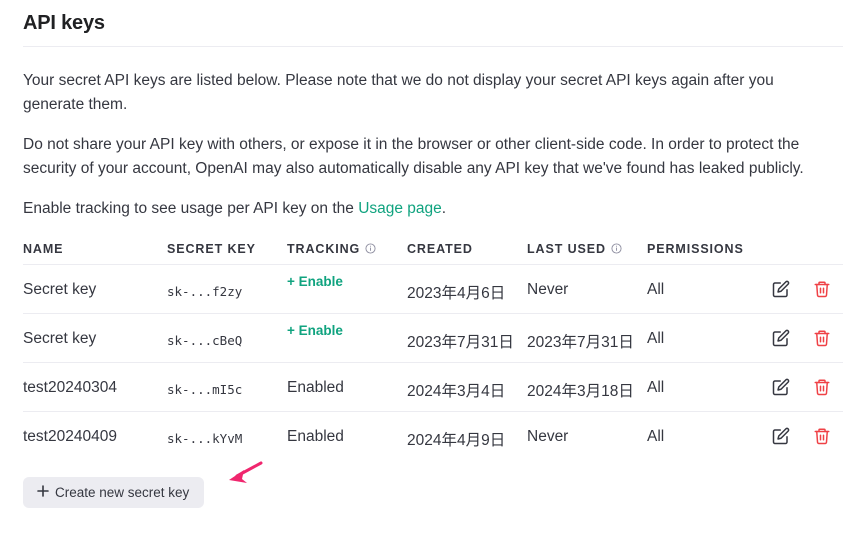 This screenshot has width=854, height=534. Describe the element at coordinates (433, 46) in the screenshot. I see `title-divider` at that location.